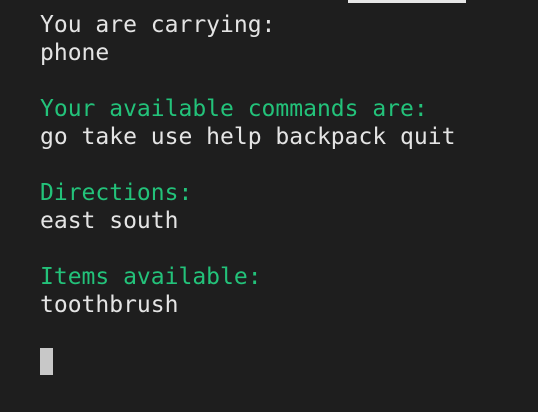 This screenshot has height=412, width=538. I want to click on scroll-indicator, so click(407, 1).